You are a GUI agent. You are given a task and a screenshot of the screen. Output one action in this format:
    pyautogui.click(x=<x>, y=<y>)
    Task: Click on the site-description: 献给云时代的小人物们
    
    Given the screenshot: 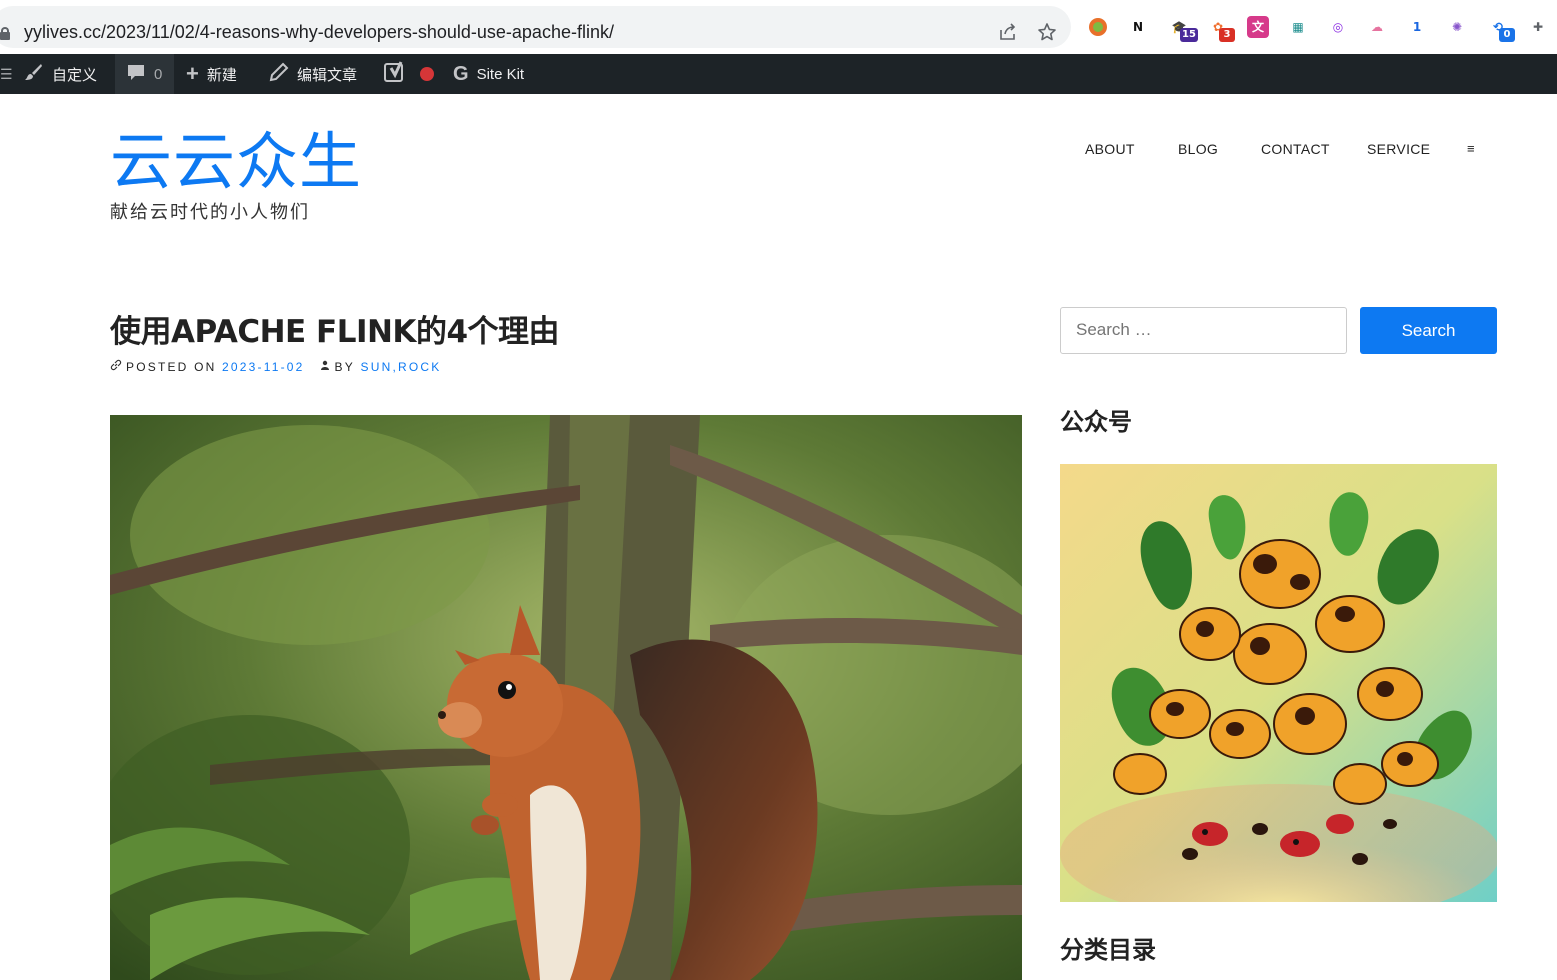 What is the action you would take?
    pyautogui.click(x=210, y=212)
    